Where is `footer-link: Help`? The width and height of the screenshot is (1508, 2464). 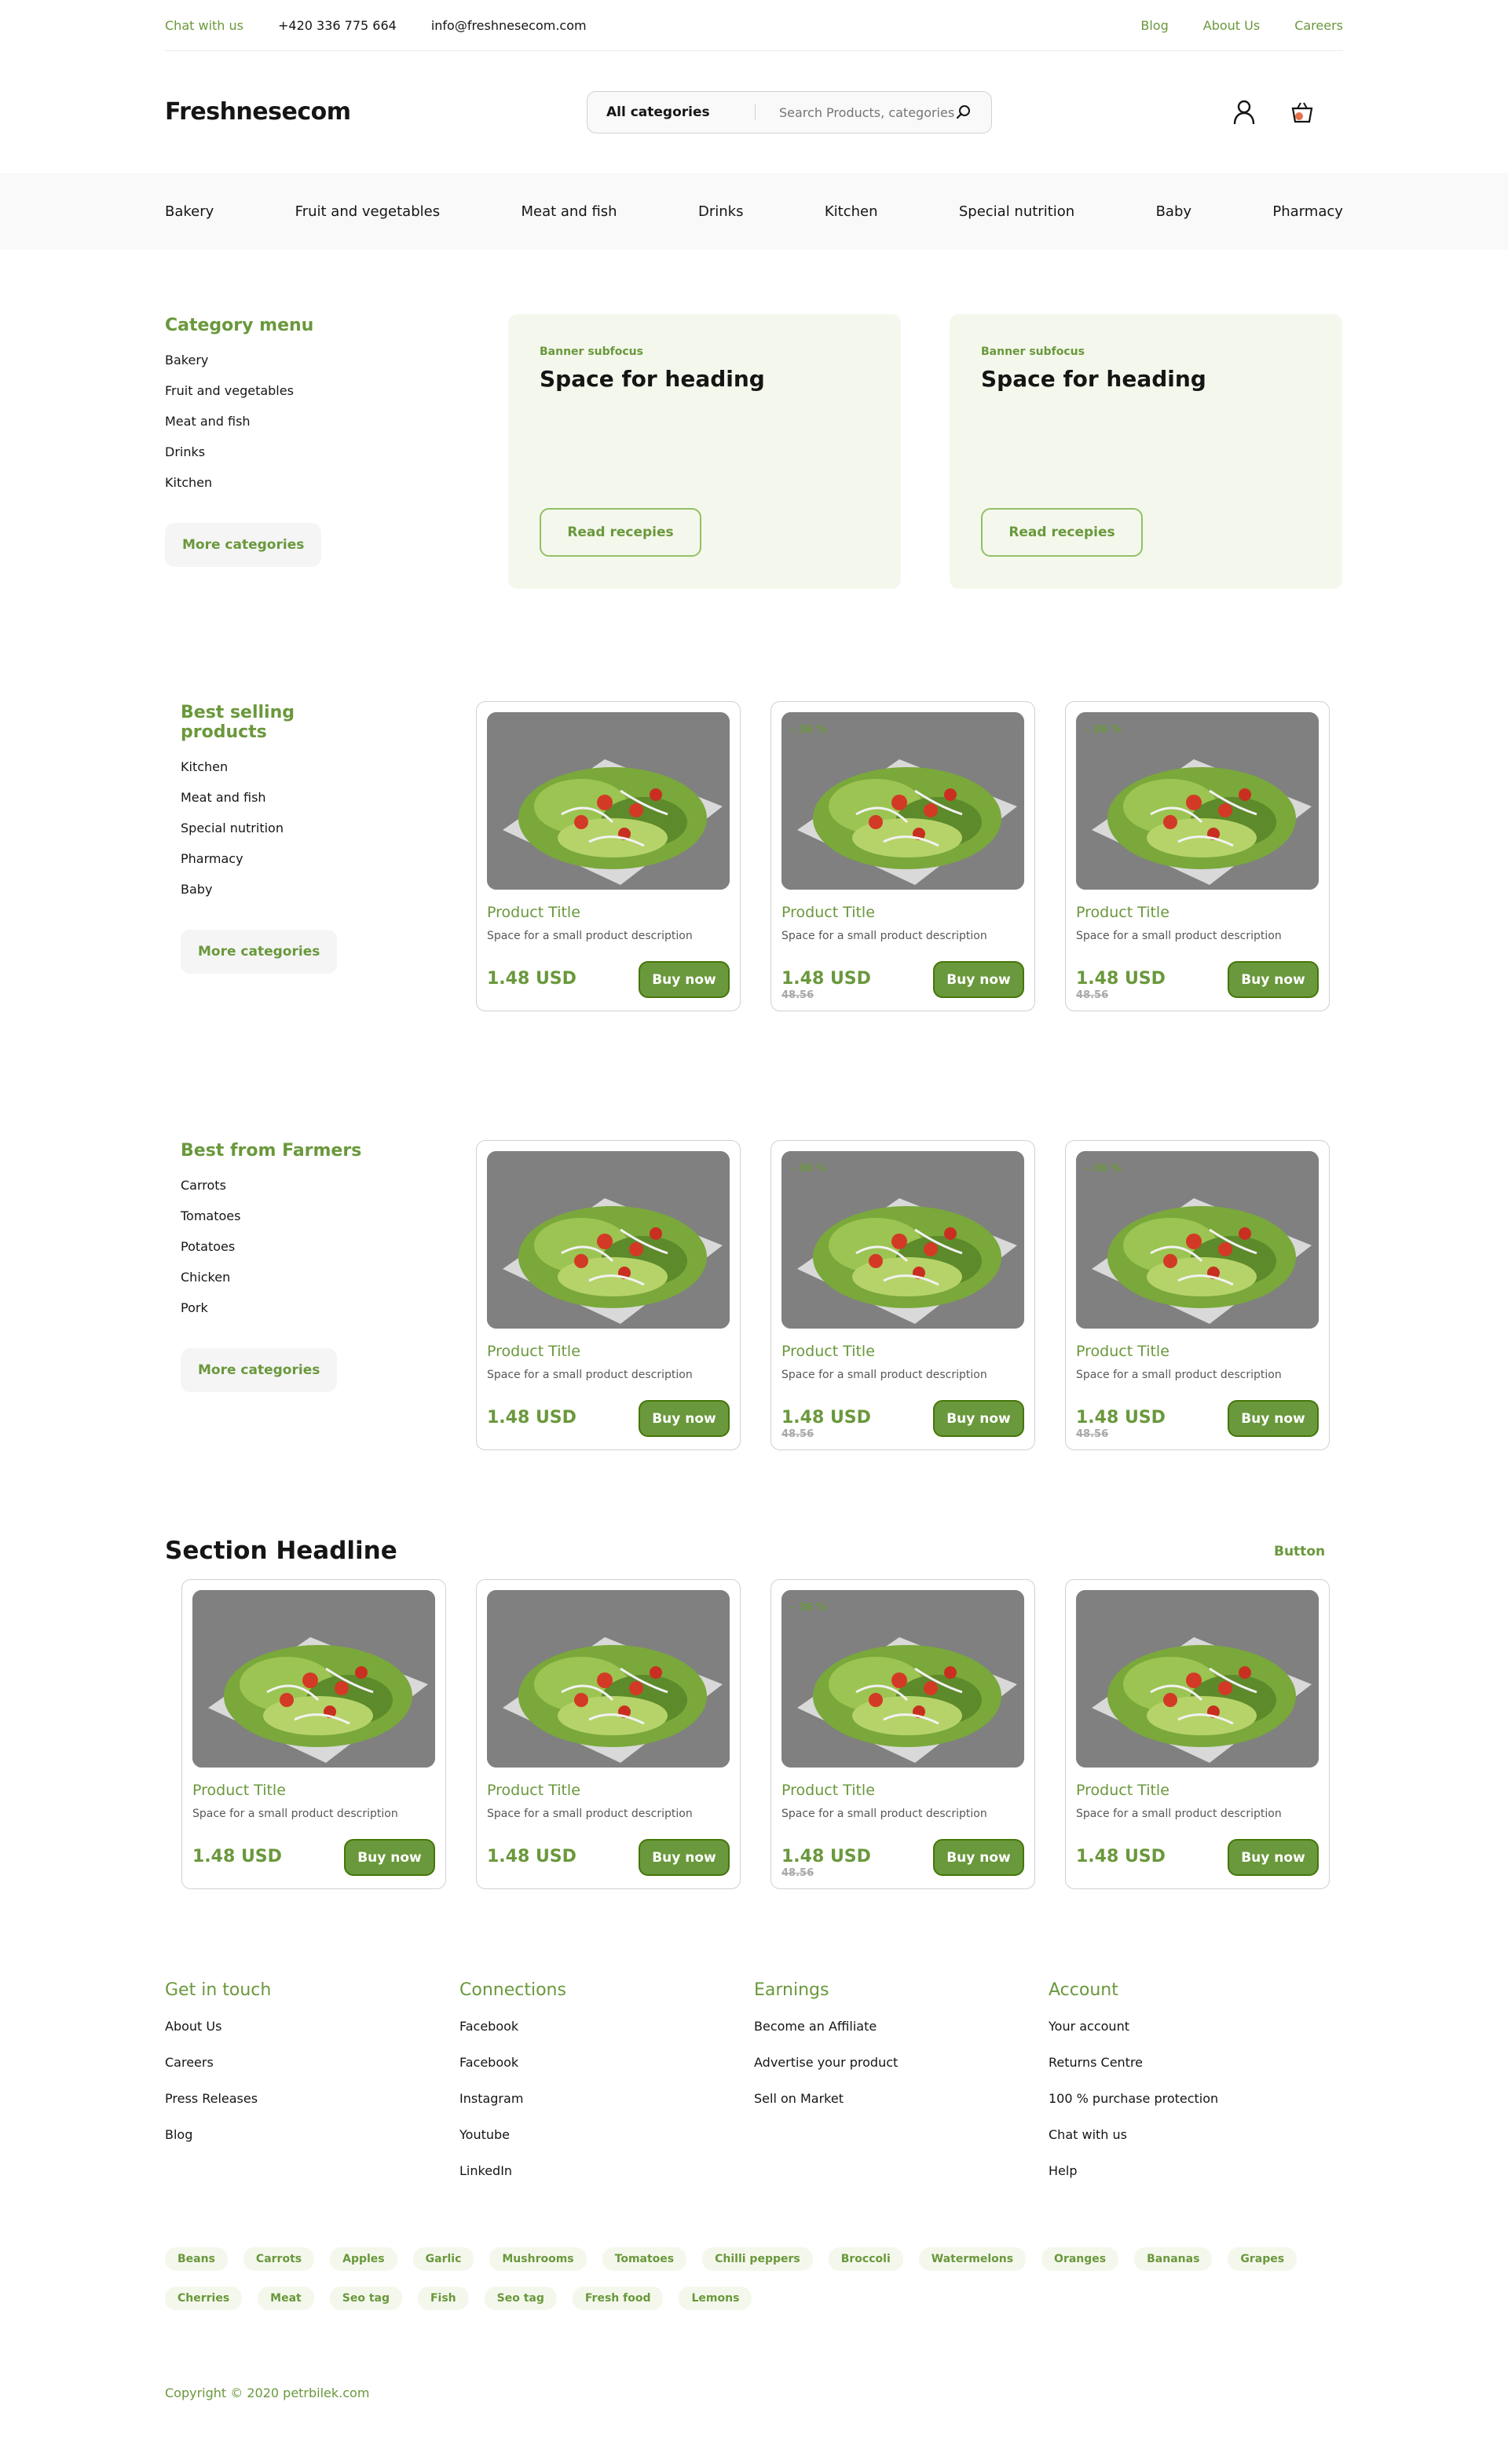
footer-link: Help is located at coordinates (1133, 2170).